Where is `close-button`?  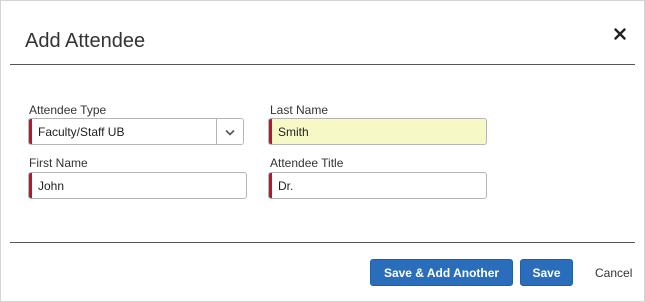 close-button is located at coordinates (620, 34).